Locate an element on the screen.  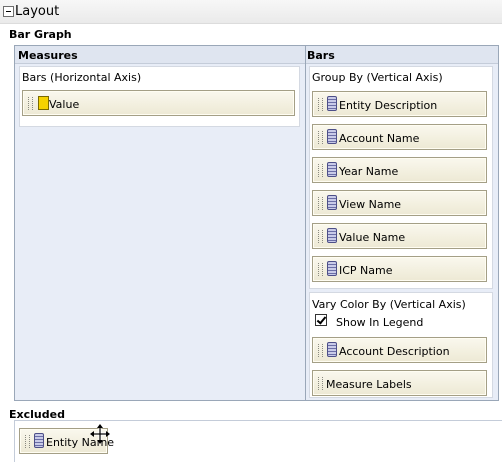
measure-labels-item: Measure Labels is located at coordinates (399, 383).